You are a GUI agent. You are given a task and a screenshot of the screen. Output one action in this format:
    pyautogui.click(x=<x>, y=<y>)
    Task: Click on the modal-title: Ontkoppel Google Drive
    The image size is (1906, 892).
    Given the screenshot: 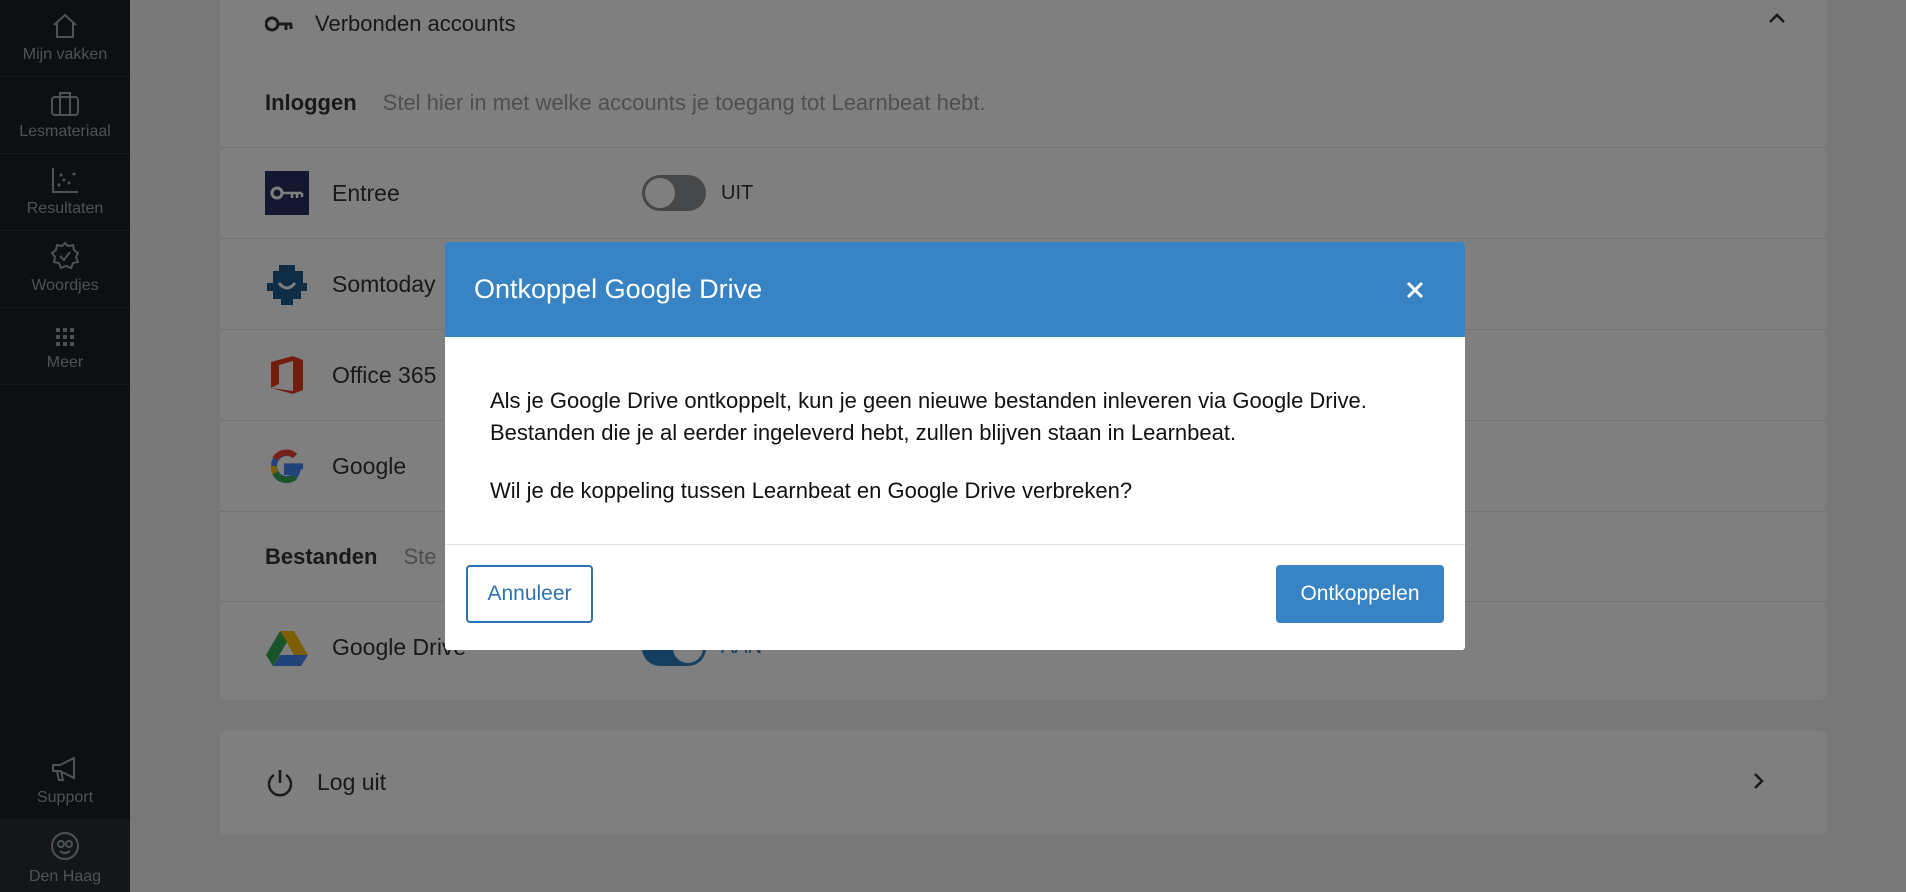 What is the action you would take?
    pyautogui.click(x=618, y=289)
    